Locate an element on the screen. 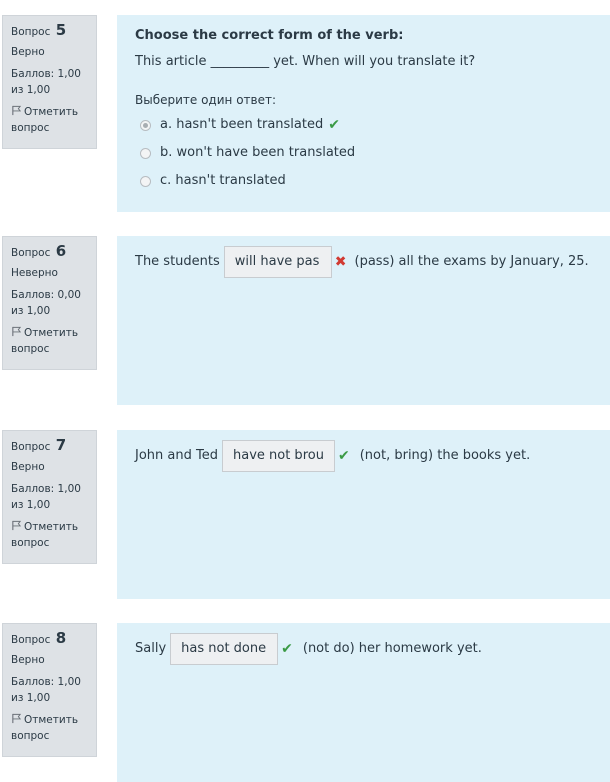 The width and height of the screenshot is (610, 782). question-number: Вопрос 6 is located at coordinates (39, 251).